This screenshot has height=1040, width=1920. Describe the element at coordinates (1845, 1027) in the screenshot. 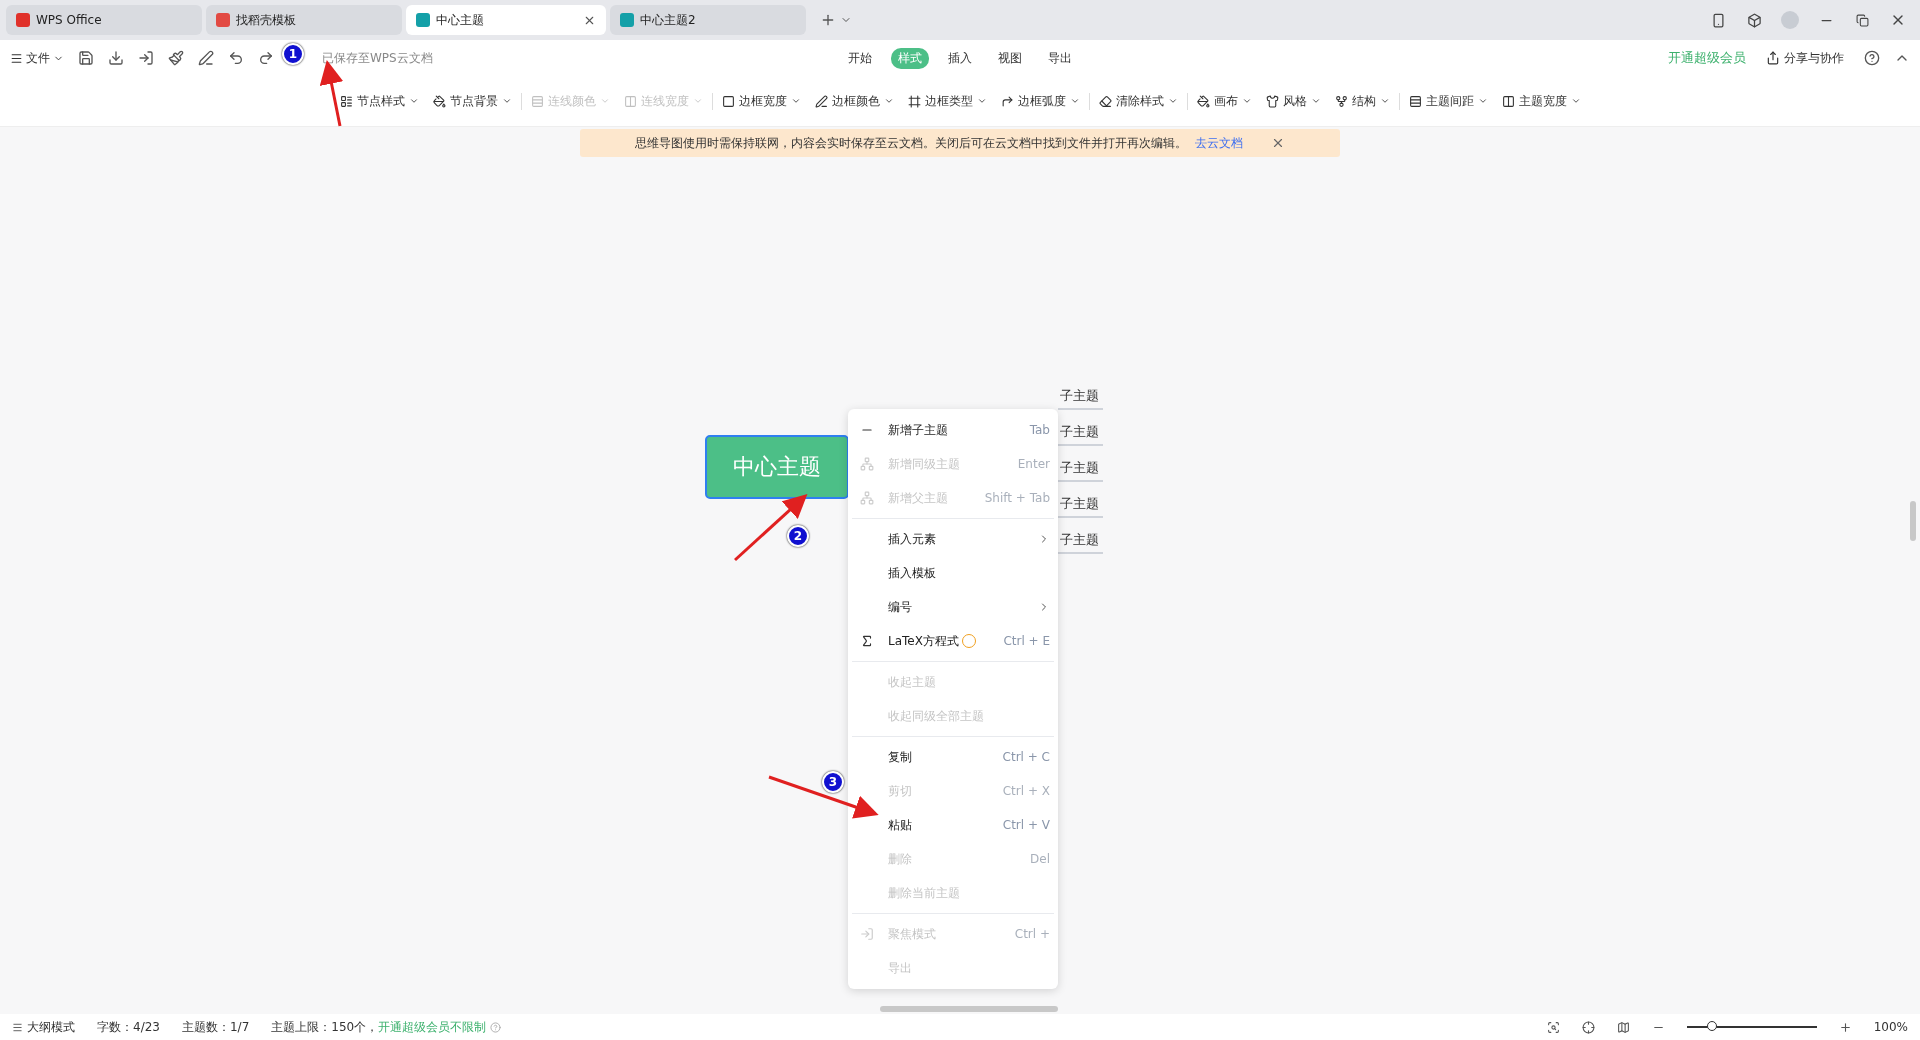

I see `zoom-in-icon` at that location.